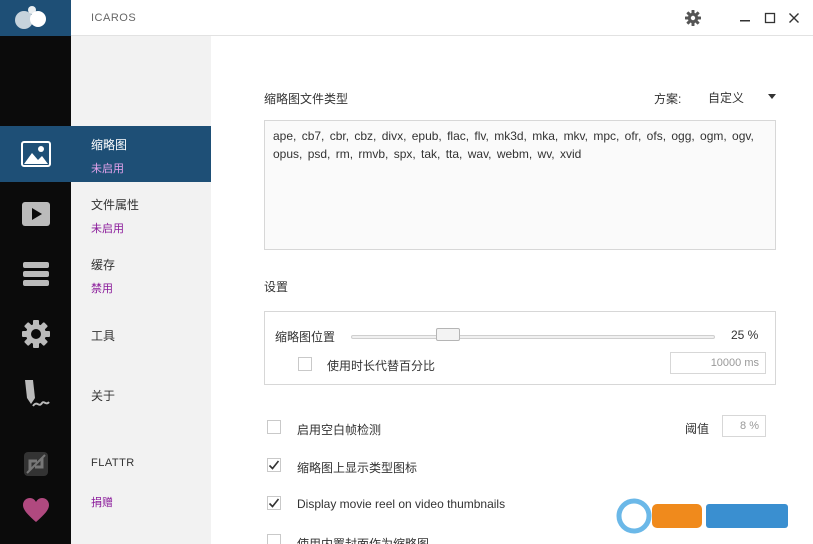  I want to click on position-label: 缩略图位置, so click(305, 337).